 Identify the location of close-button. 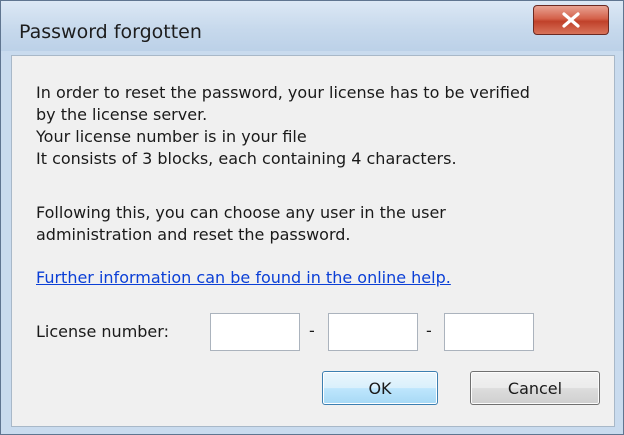
(571, 20).